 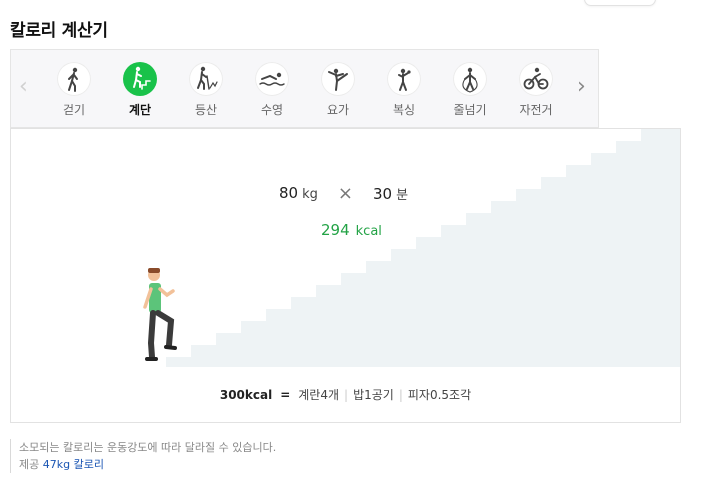 What do you see at coordinates (351, 230) in the screenshot?
I see `calorie-result: 294 kcal` at bounding box center [351, 230].